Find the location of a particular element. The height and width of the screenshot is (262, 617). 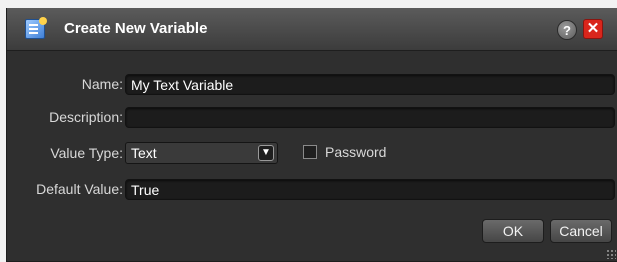

resize-grip-icon is located at coordinates (611, 254).